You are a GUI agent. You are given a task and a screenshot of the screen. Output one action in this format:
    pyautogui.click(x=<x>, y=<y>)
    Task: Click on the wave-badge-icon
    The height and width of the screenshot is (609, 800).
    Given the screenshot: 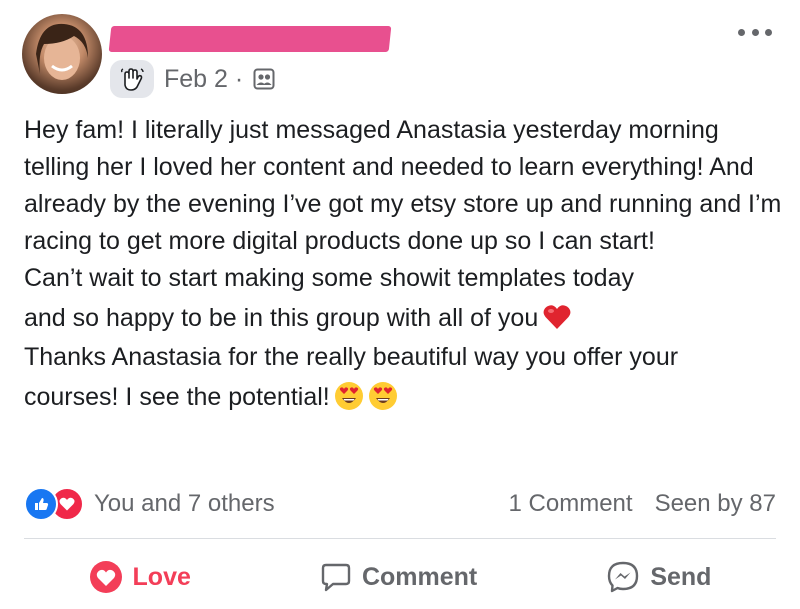 What is the action you would take?
    pyautogui.click(x=132, y=79)
    